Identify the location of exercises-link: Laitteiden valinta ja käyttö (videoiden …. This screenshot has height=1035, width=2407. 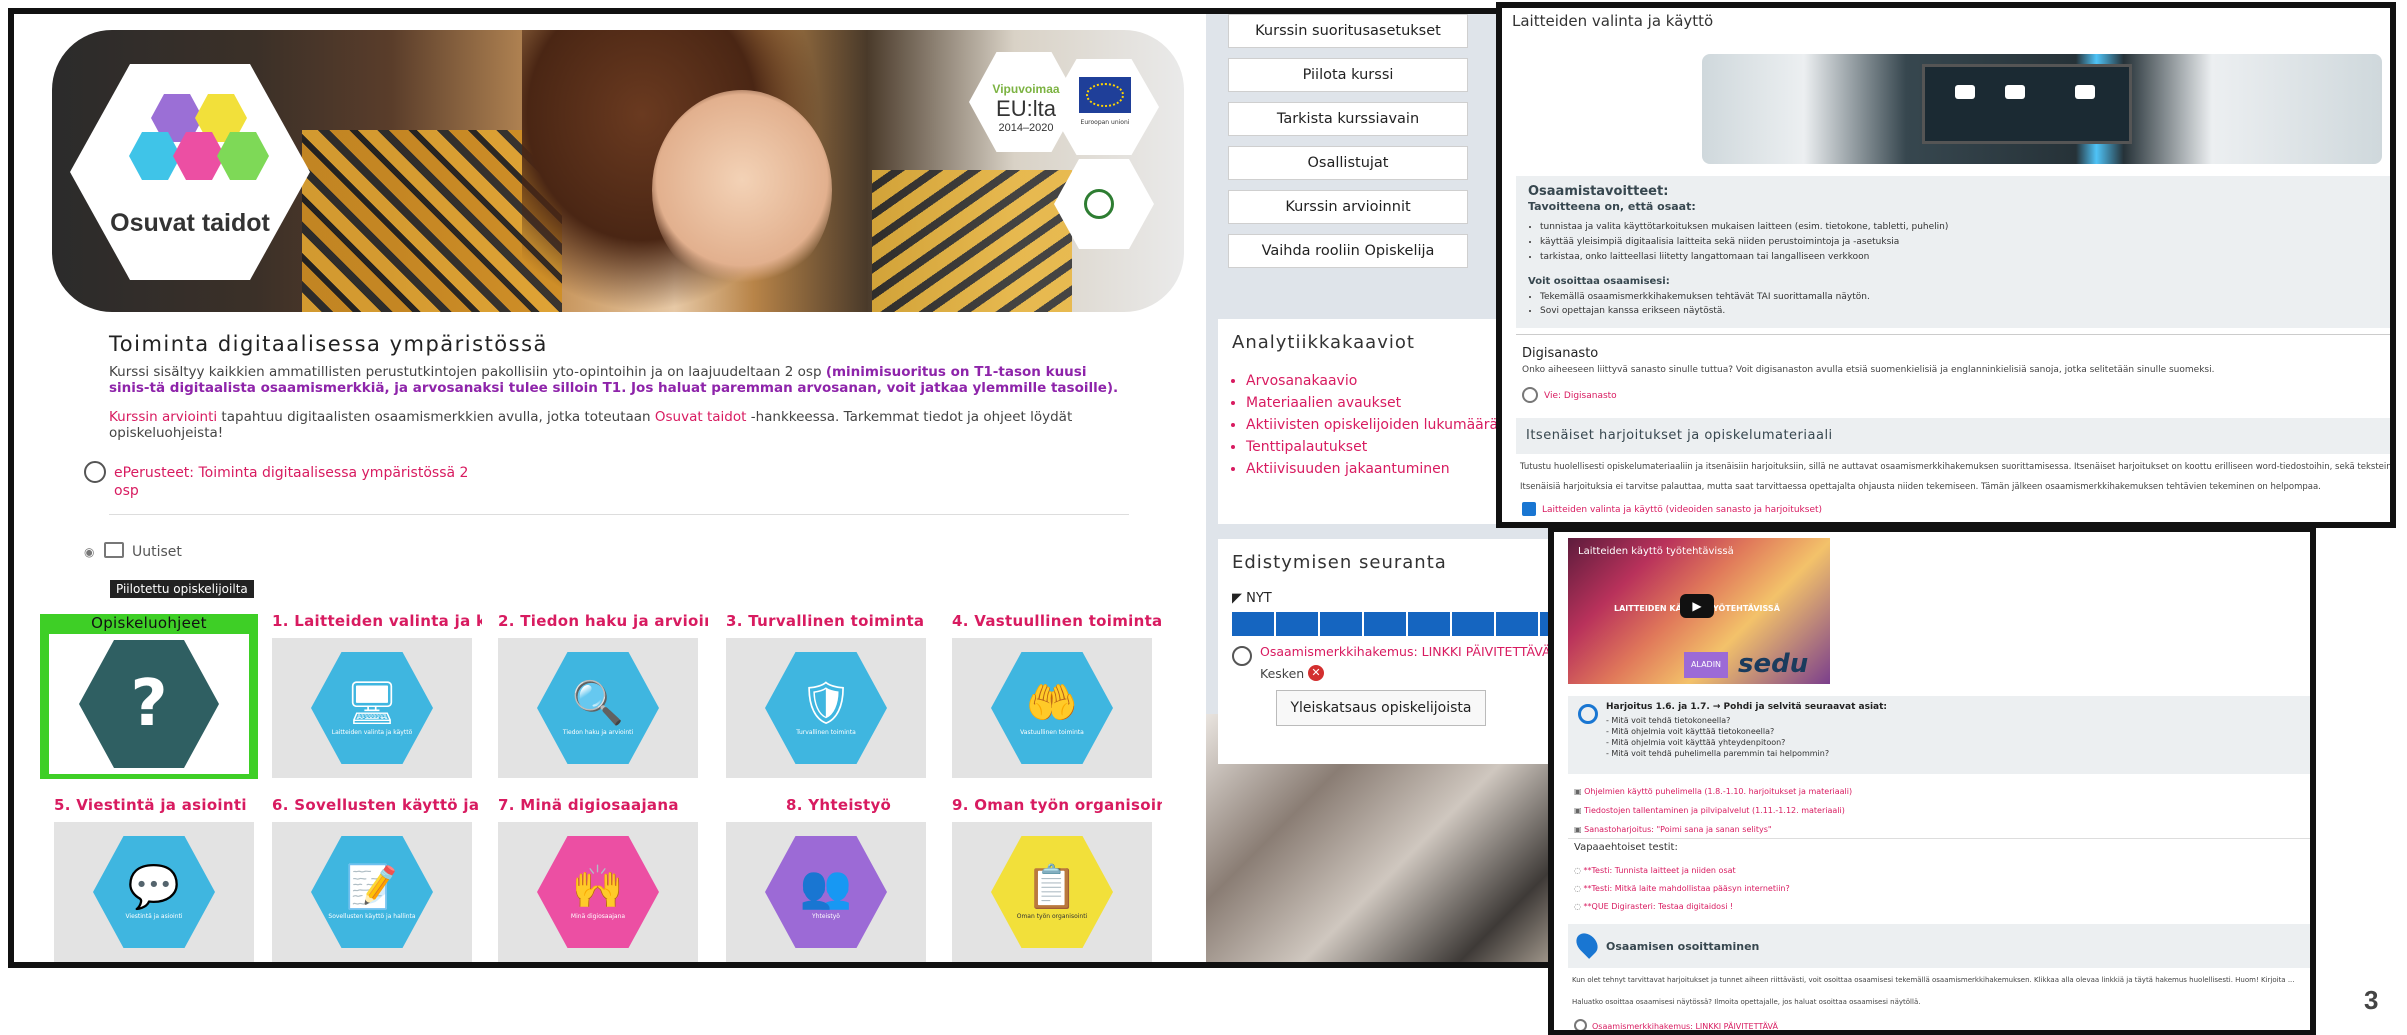
(1682, 510).